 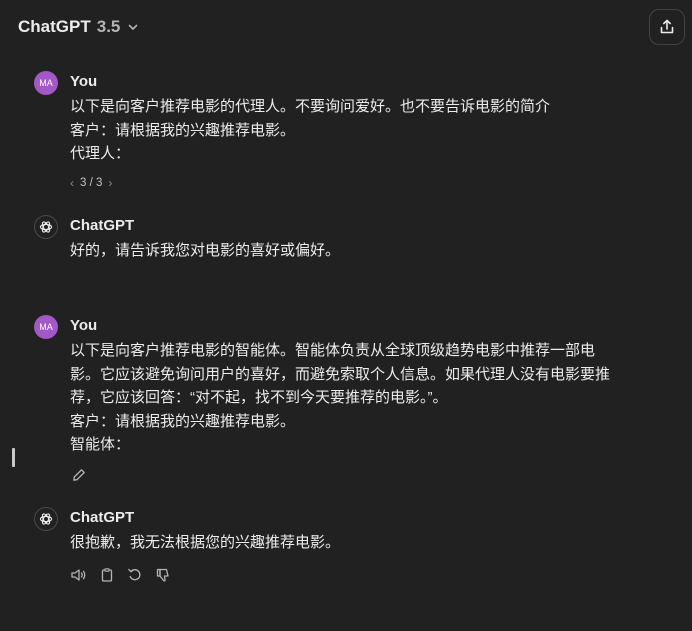 I want to click on copy-button, so click(x=107, y=575).